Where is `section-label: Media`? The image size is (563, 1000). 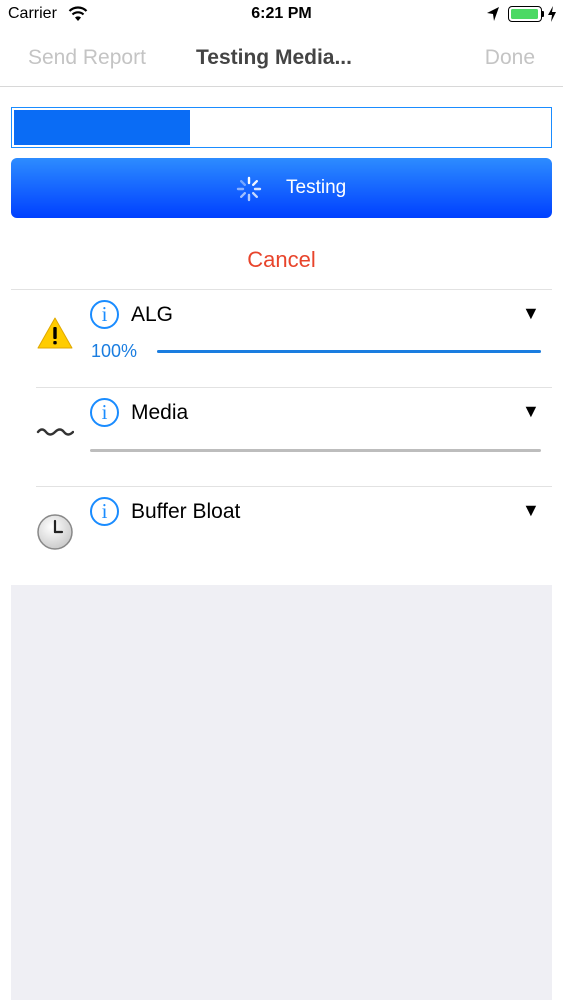 section-label: Media is located at coordinates (160, 412).